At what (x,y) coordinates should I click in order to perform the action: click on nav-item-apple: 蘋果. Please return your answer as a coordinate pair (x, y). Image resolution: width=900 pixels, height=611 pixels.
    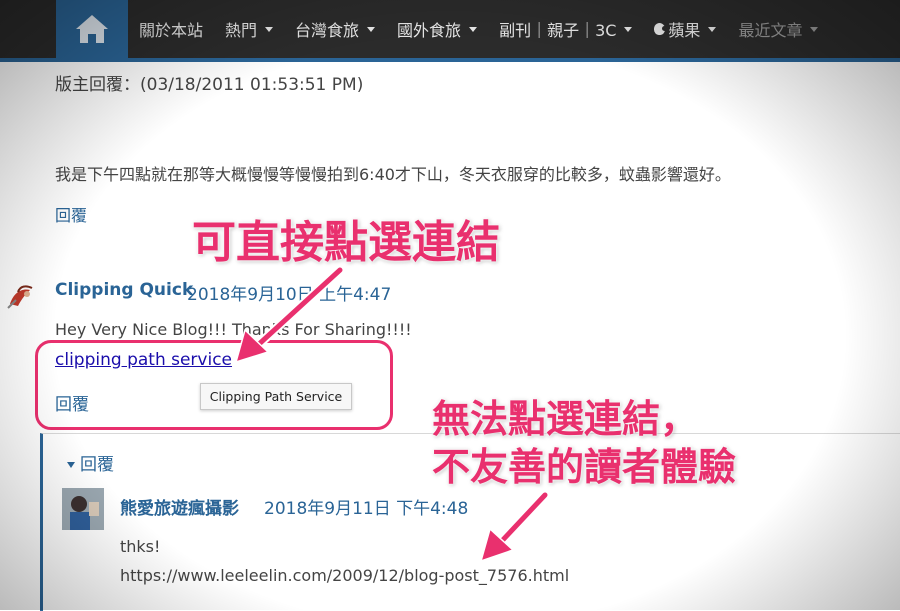
    Looking at the image, I should click on (685, 29).